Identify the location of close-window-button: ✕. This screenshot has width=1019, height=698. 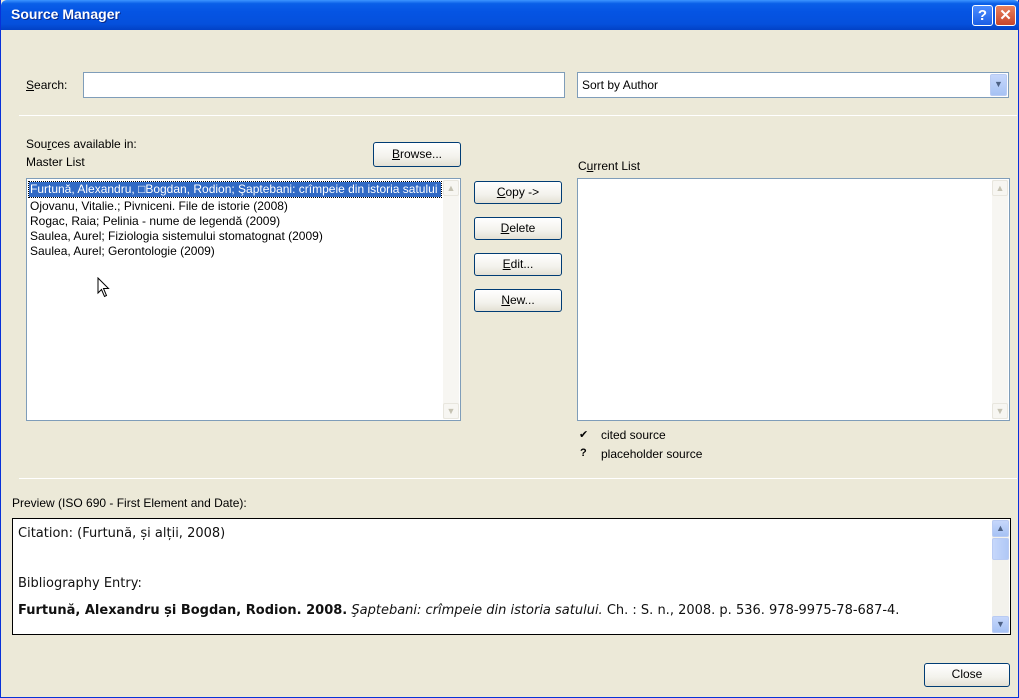
(1005, 15).